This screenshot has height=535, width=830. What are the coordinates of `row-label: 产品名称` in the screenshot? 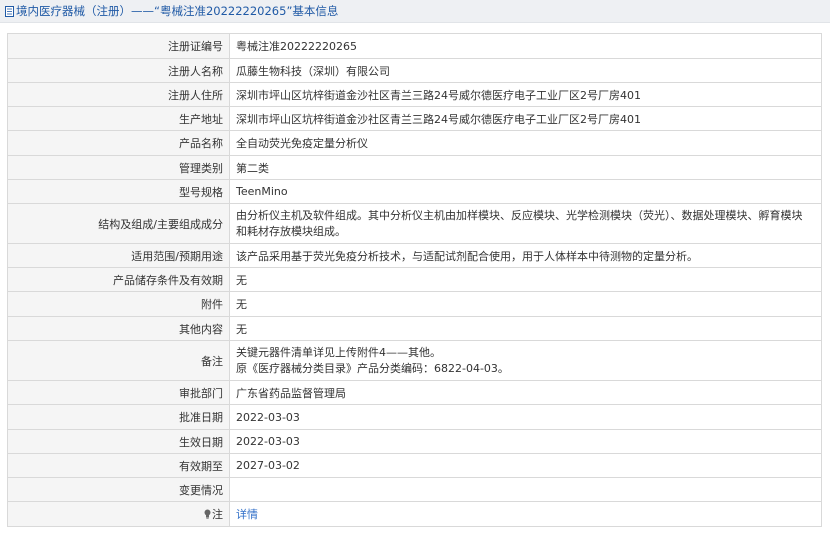 It's located at (118, 143).